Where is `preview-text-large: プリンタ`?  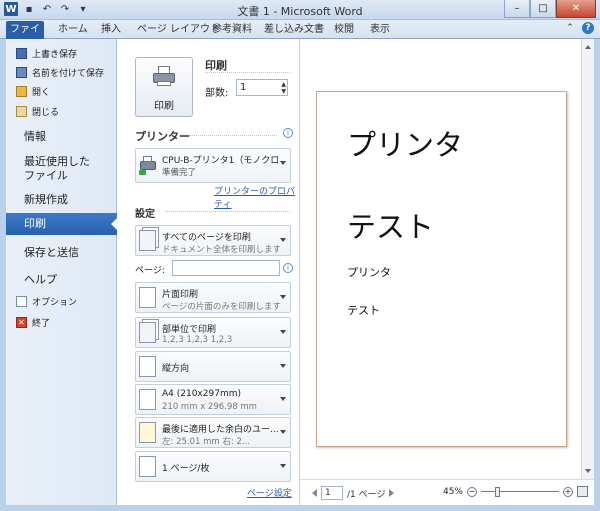
preview-text-large: プリンタ is located at coordinates (405, 145).